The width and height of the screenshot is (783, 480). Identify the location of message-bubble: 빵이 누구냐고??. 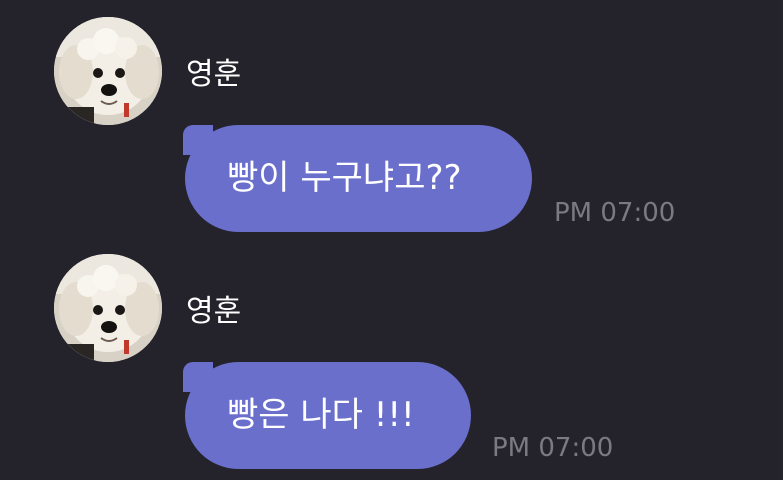
(357, 178).